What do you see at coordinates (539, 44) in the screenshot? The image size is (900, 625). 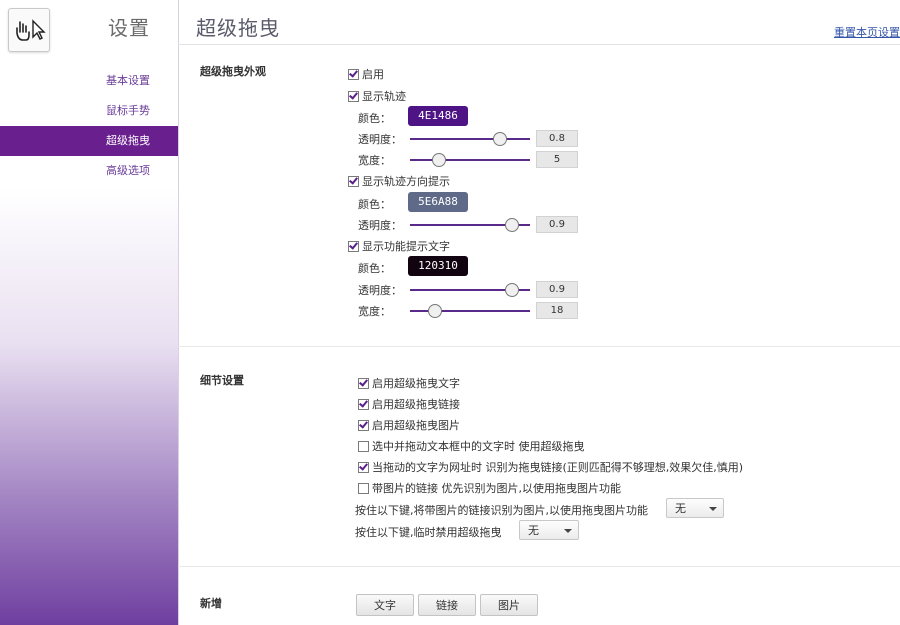 I see `header-divider` at bounding box center [539, 44].